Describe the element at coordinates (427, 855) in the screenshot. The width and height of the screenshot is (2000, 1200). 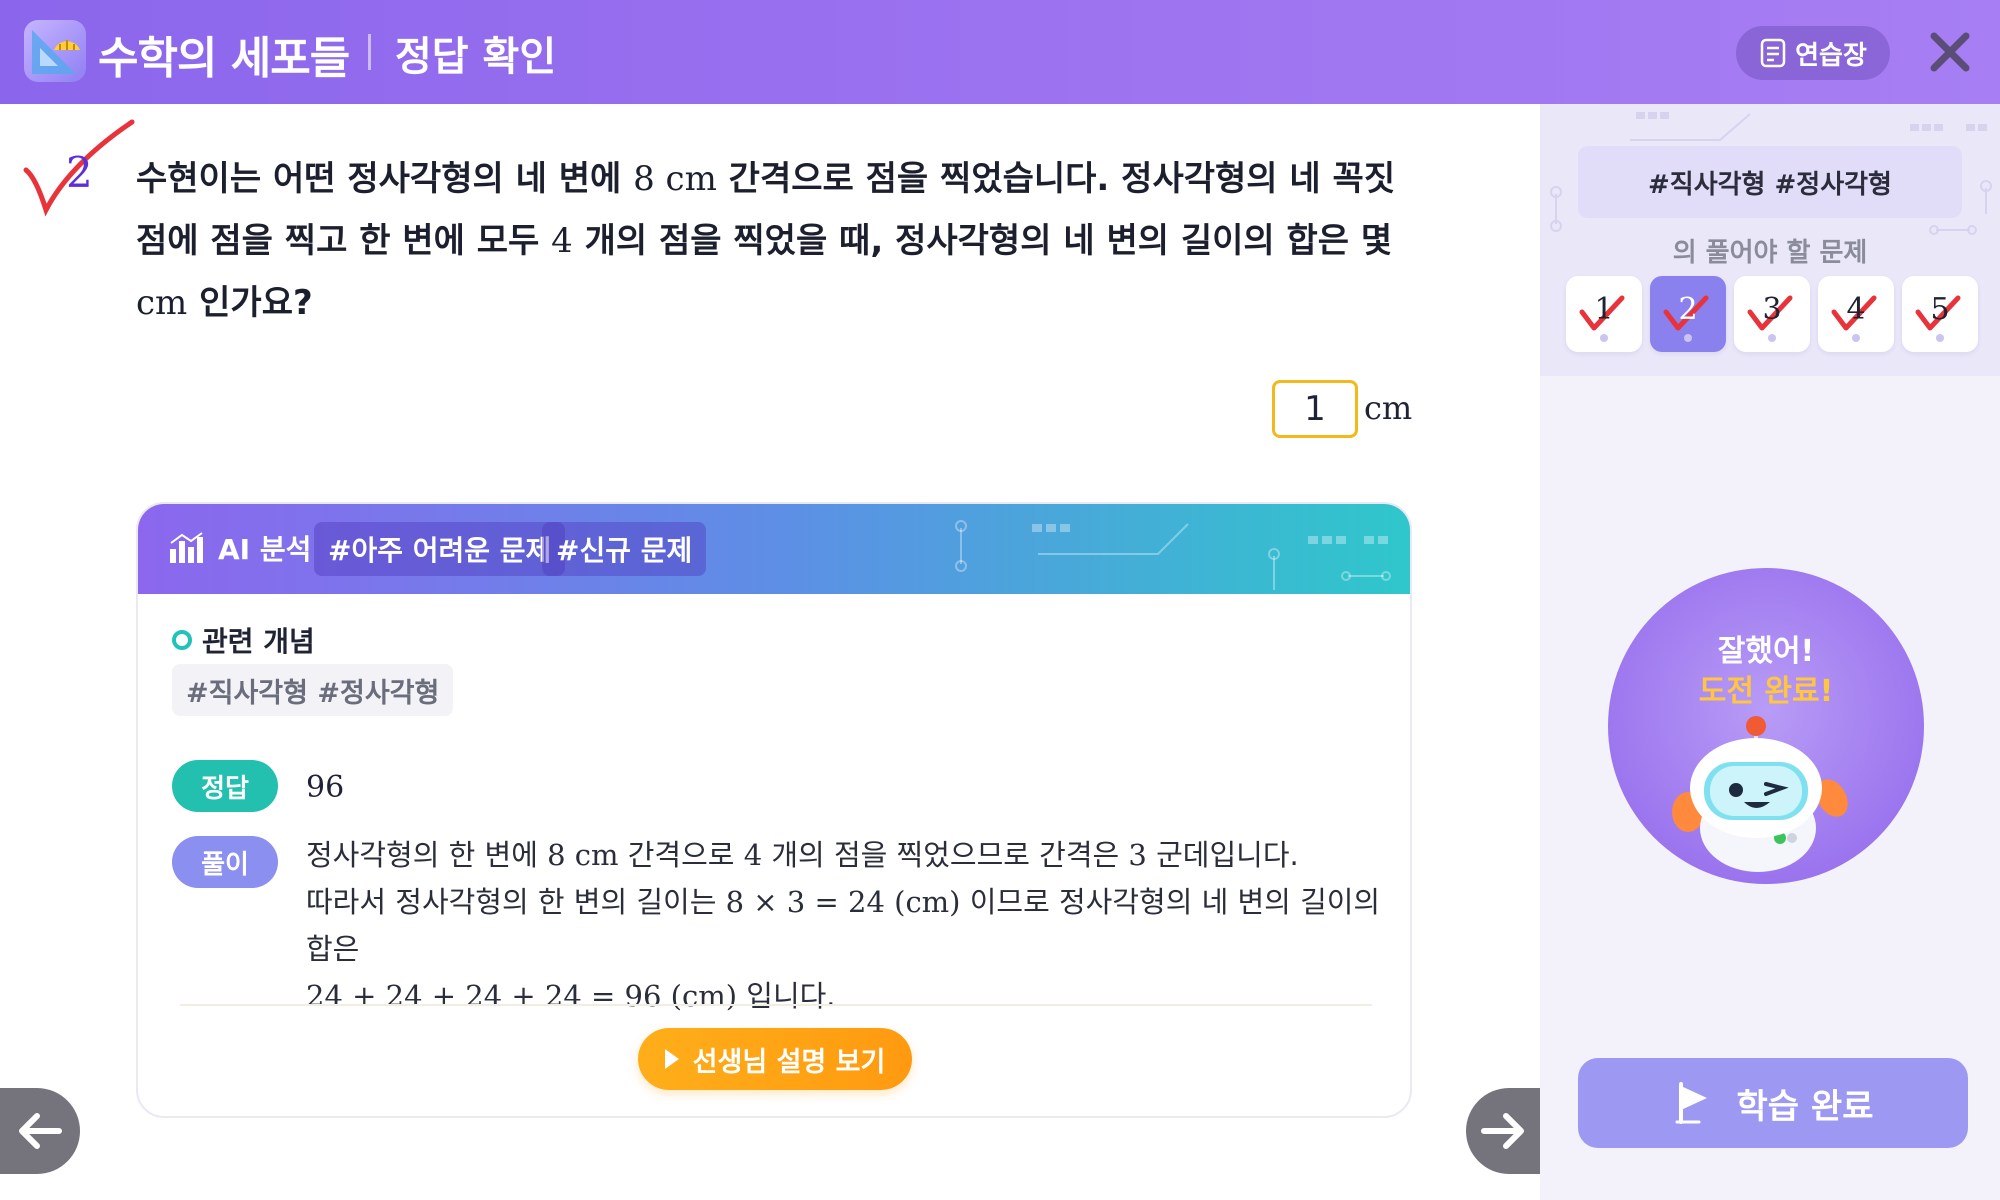
I see `solution-part: 정사각형의 한 변에` at that location.